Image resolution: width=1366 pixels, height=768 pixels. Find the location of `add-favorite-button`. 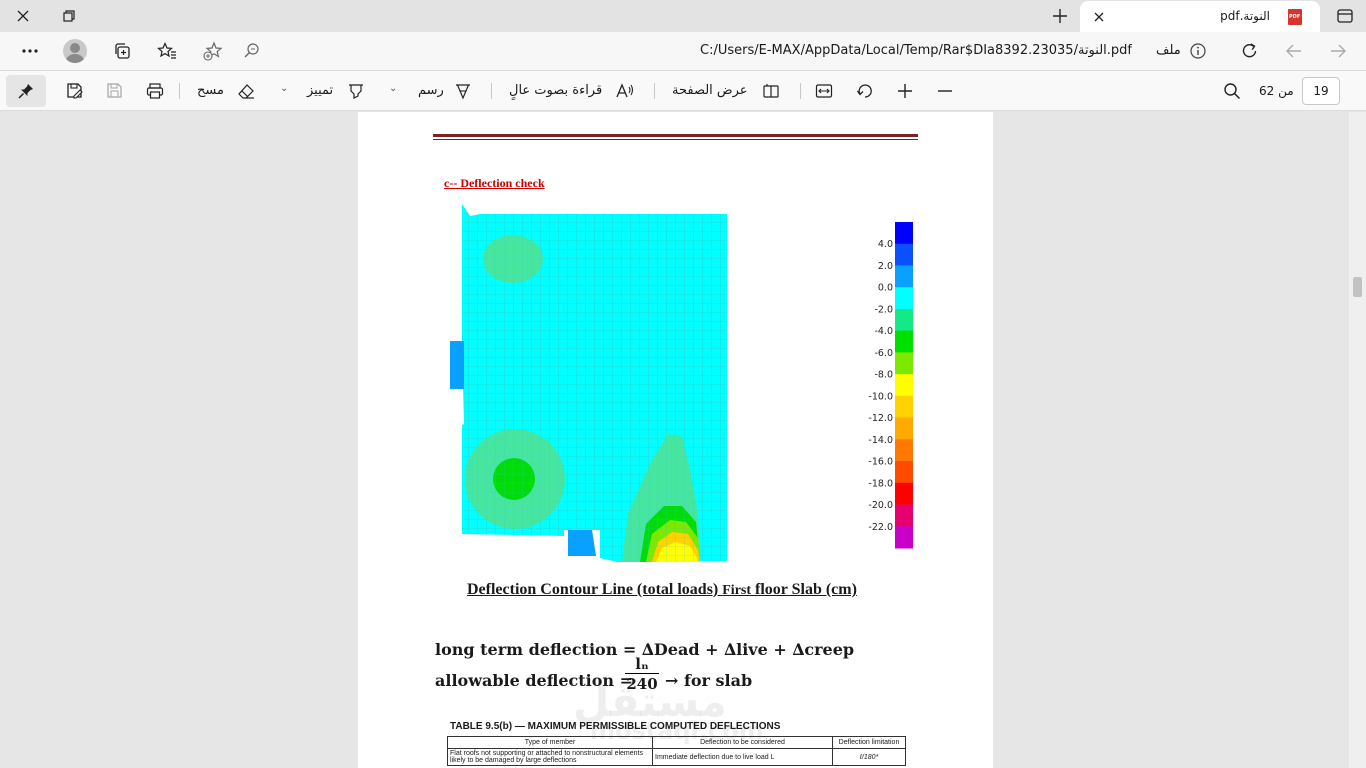

add-favorite-button is located at coordinates (213, 51).